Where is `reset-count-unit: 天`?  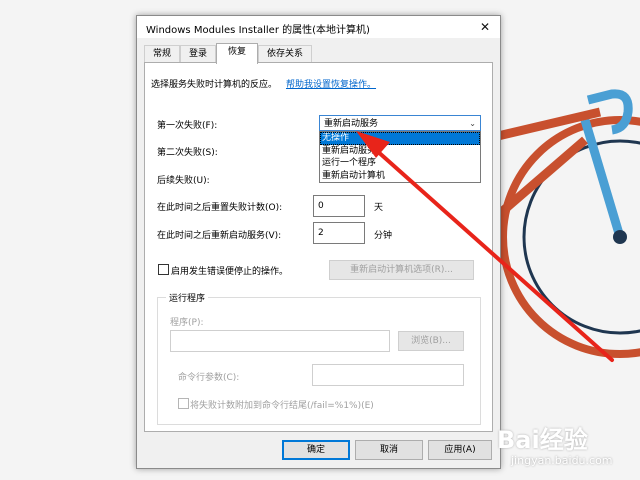 reset-count-unit: 天 is located at coordinates (379, 208).